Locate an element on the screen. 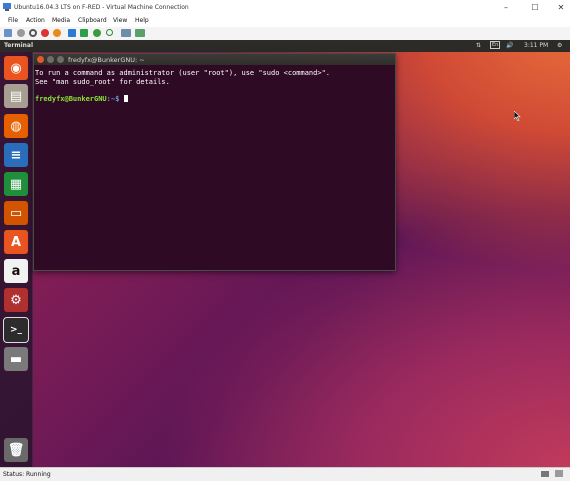 Image resolution: width=570 pixels, height=481 pixels. files-icon: ▤ is located at coordinates (16, 96).